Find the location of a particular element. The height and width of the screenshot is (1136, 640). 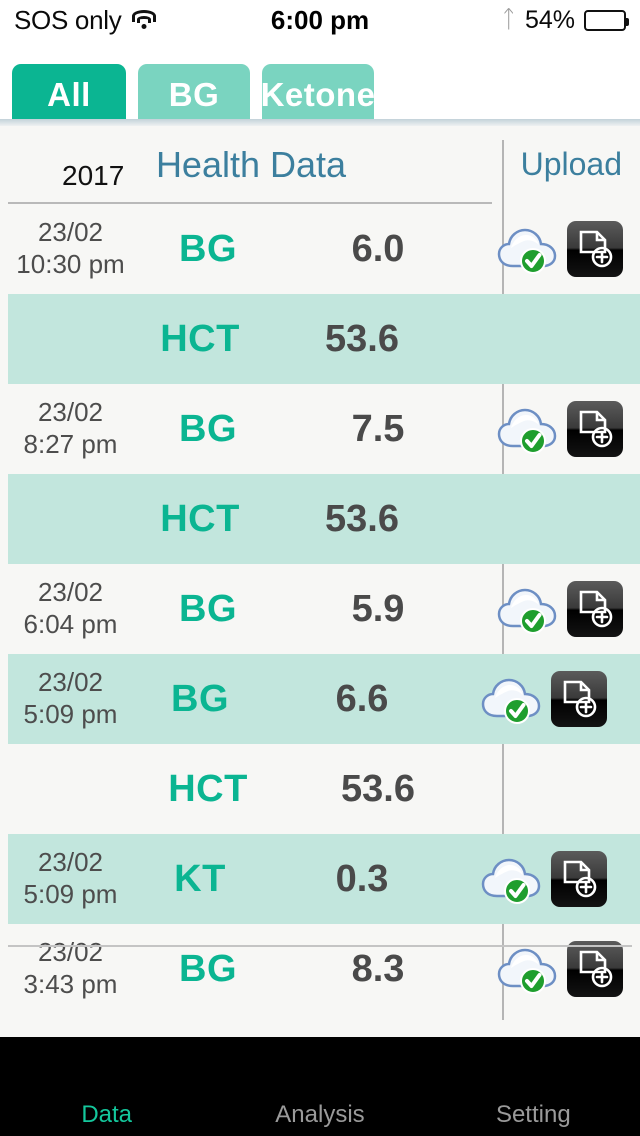

row-measure-value: 6.6 is located at coordinates (362, 698).